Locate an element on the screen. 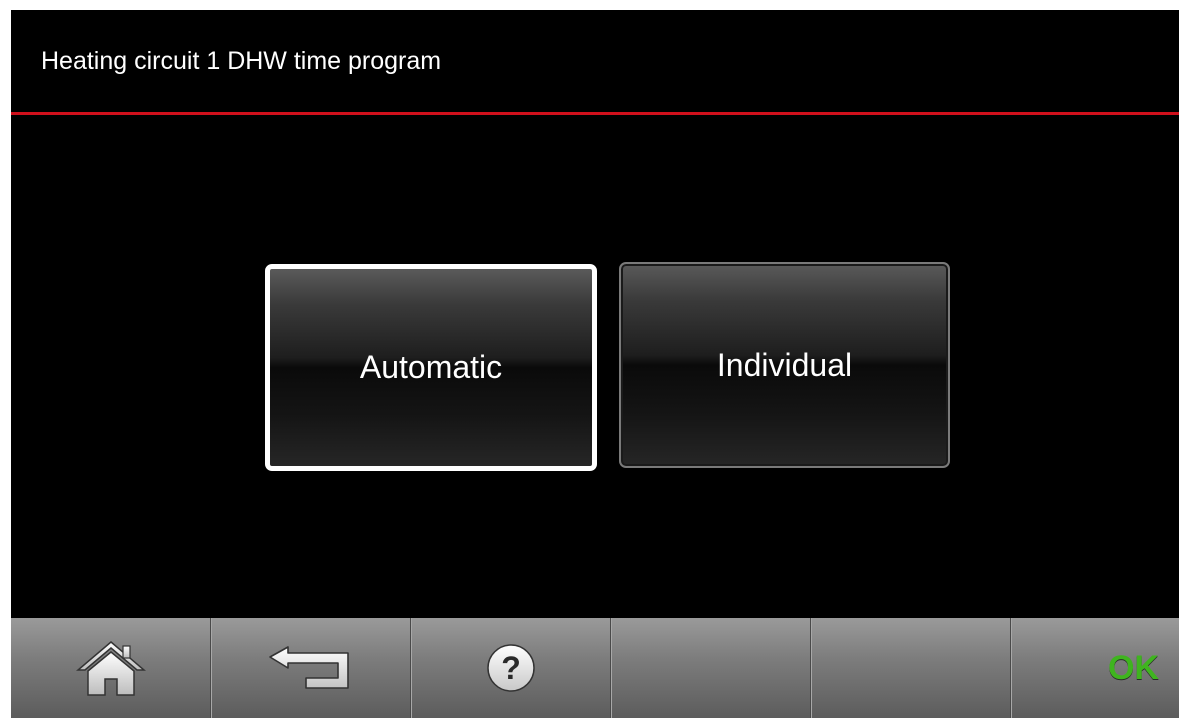 The image size is (1179, 718). home-button is located at coordinates (111, 668).